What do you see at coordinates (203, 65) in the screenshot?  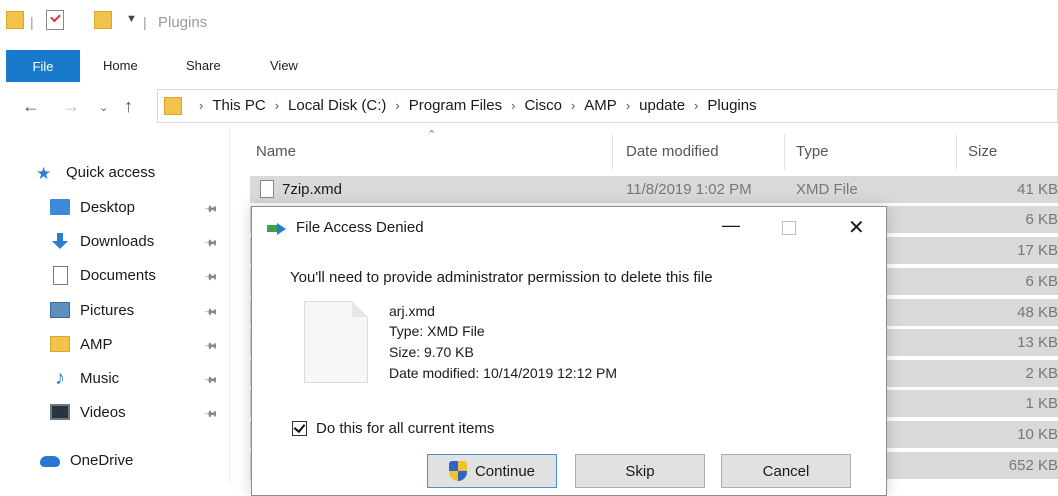 I see `tab-share: Share` at bounding box center [203, 65].